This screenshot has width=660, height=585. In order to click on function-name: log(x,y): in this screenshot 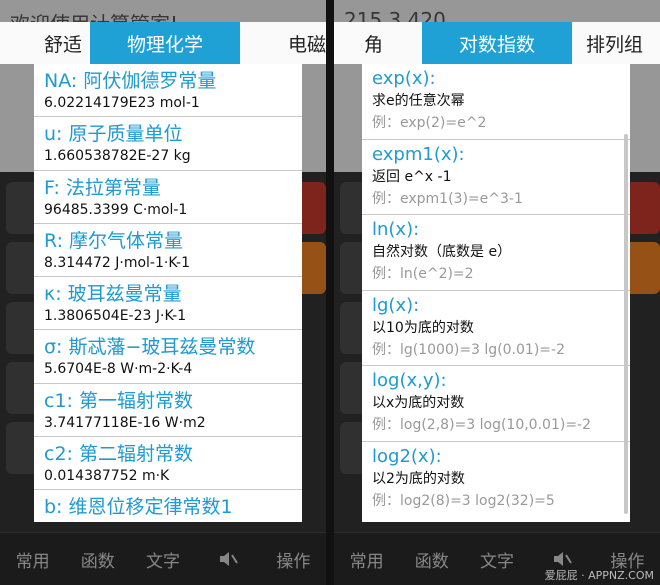, I will do `click(409, 380)`.